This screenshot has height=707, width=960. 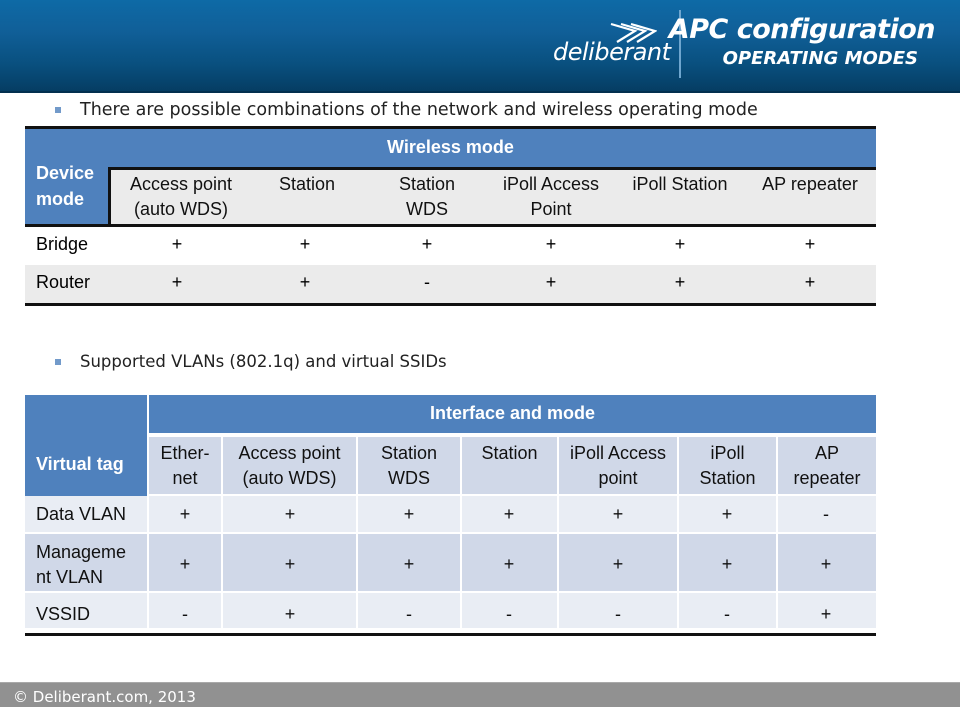 What do you see at coordinates (185, 478) in the screenshot?
I see `column-header-line: net` at bounding box center [185, 478].